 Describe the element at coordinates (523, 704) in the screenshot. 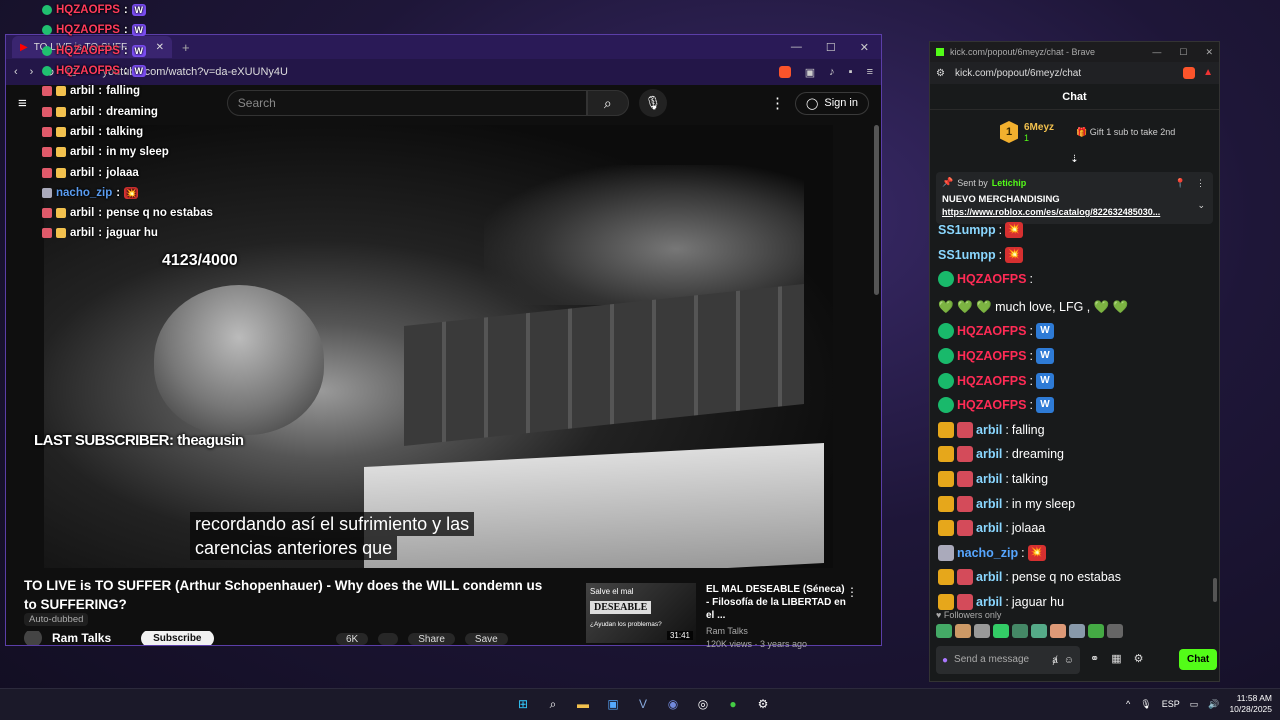

I see `start-icon: ⊞` at that location.